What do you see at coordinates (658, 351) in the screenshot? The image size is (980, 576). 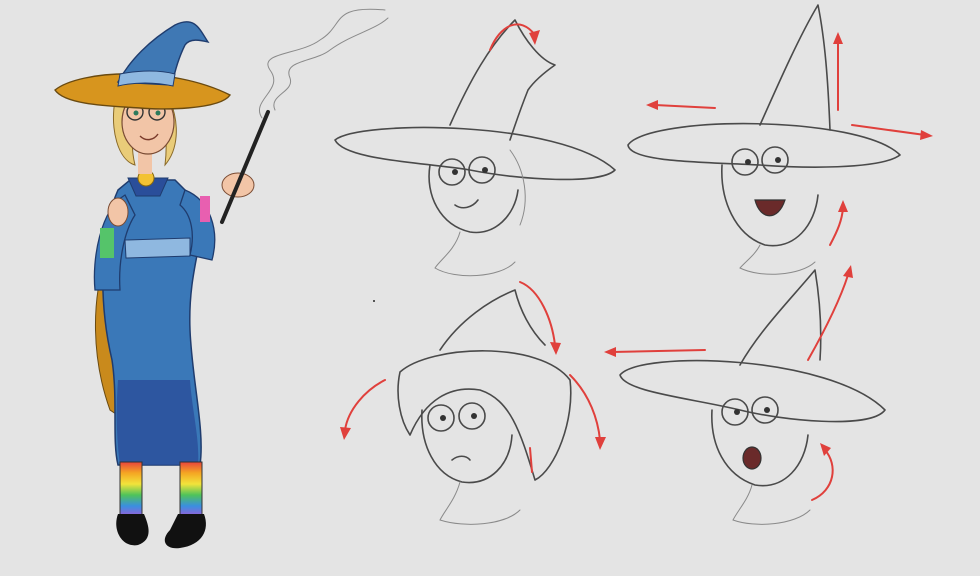 I see `arrow-left` at bounding box center [658, 351].